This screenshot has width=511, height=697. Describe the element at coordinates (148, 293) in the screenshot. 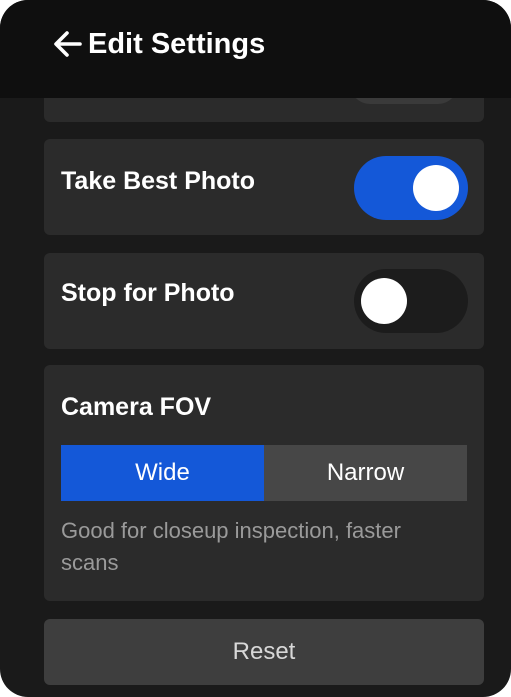

I see `stop-for-photo-label: Stop for Photo` at that location.